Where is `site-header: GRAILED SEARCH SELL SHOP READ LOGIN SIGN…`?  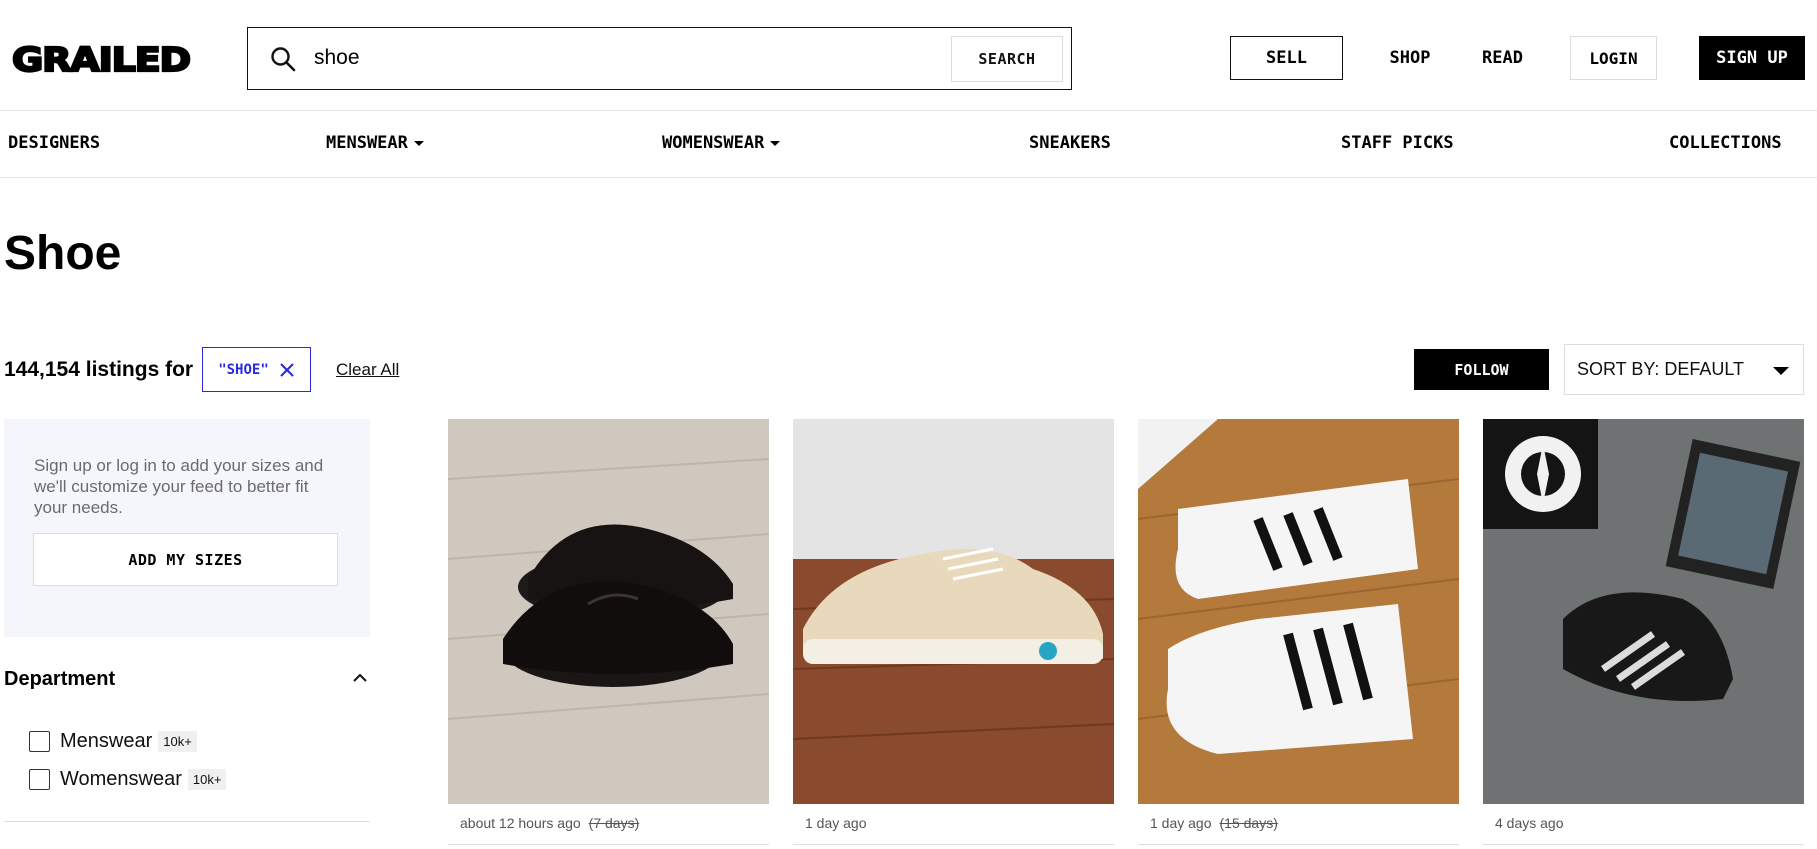
site-header: GRAILED SEARCH SELL SHOP READ LOGIN SIGN… is located at coordinates (908, 55).